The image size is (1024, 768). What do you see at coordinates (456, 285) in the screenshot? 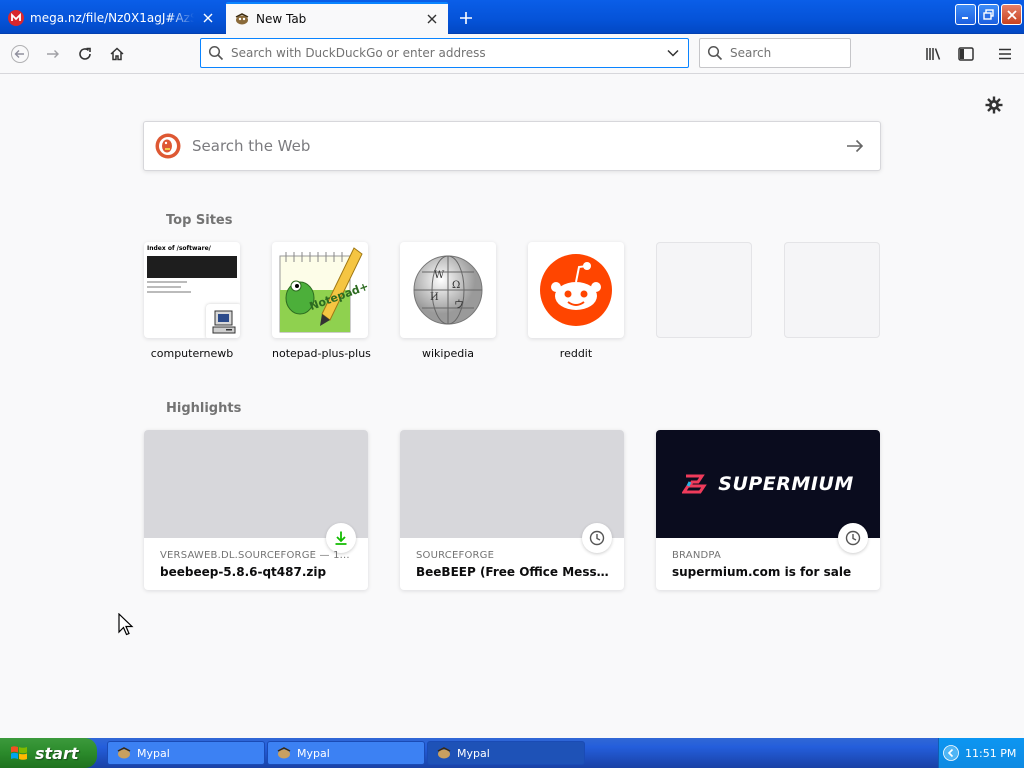
I see `svg-text: Ω` at bounding box center [456, 285].